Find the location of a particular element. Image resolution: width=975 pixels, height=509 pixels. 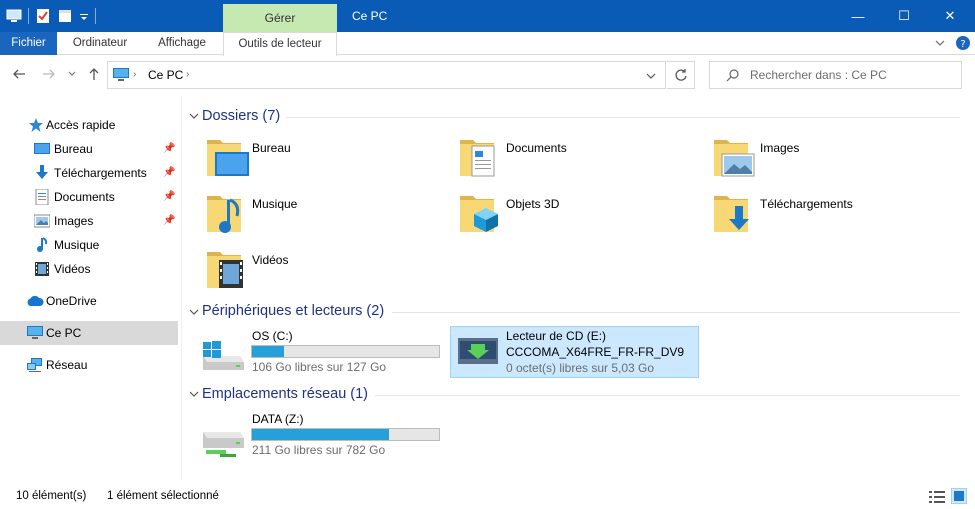

folder-label: Vidéos is located at coordinates (270, 260).